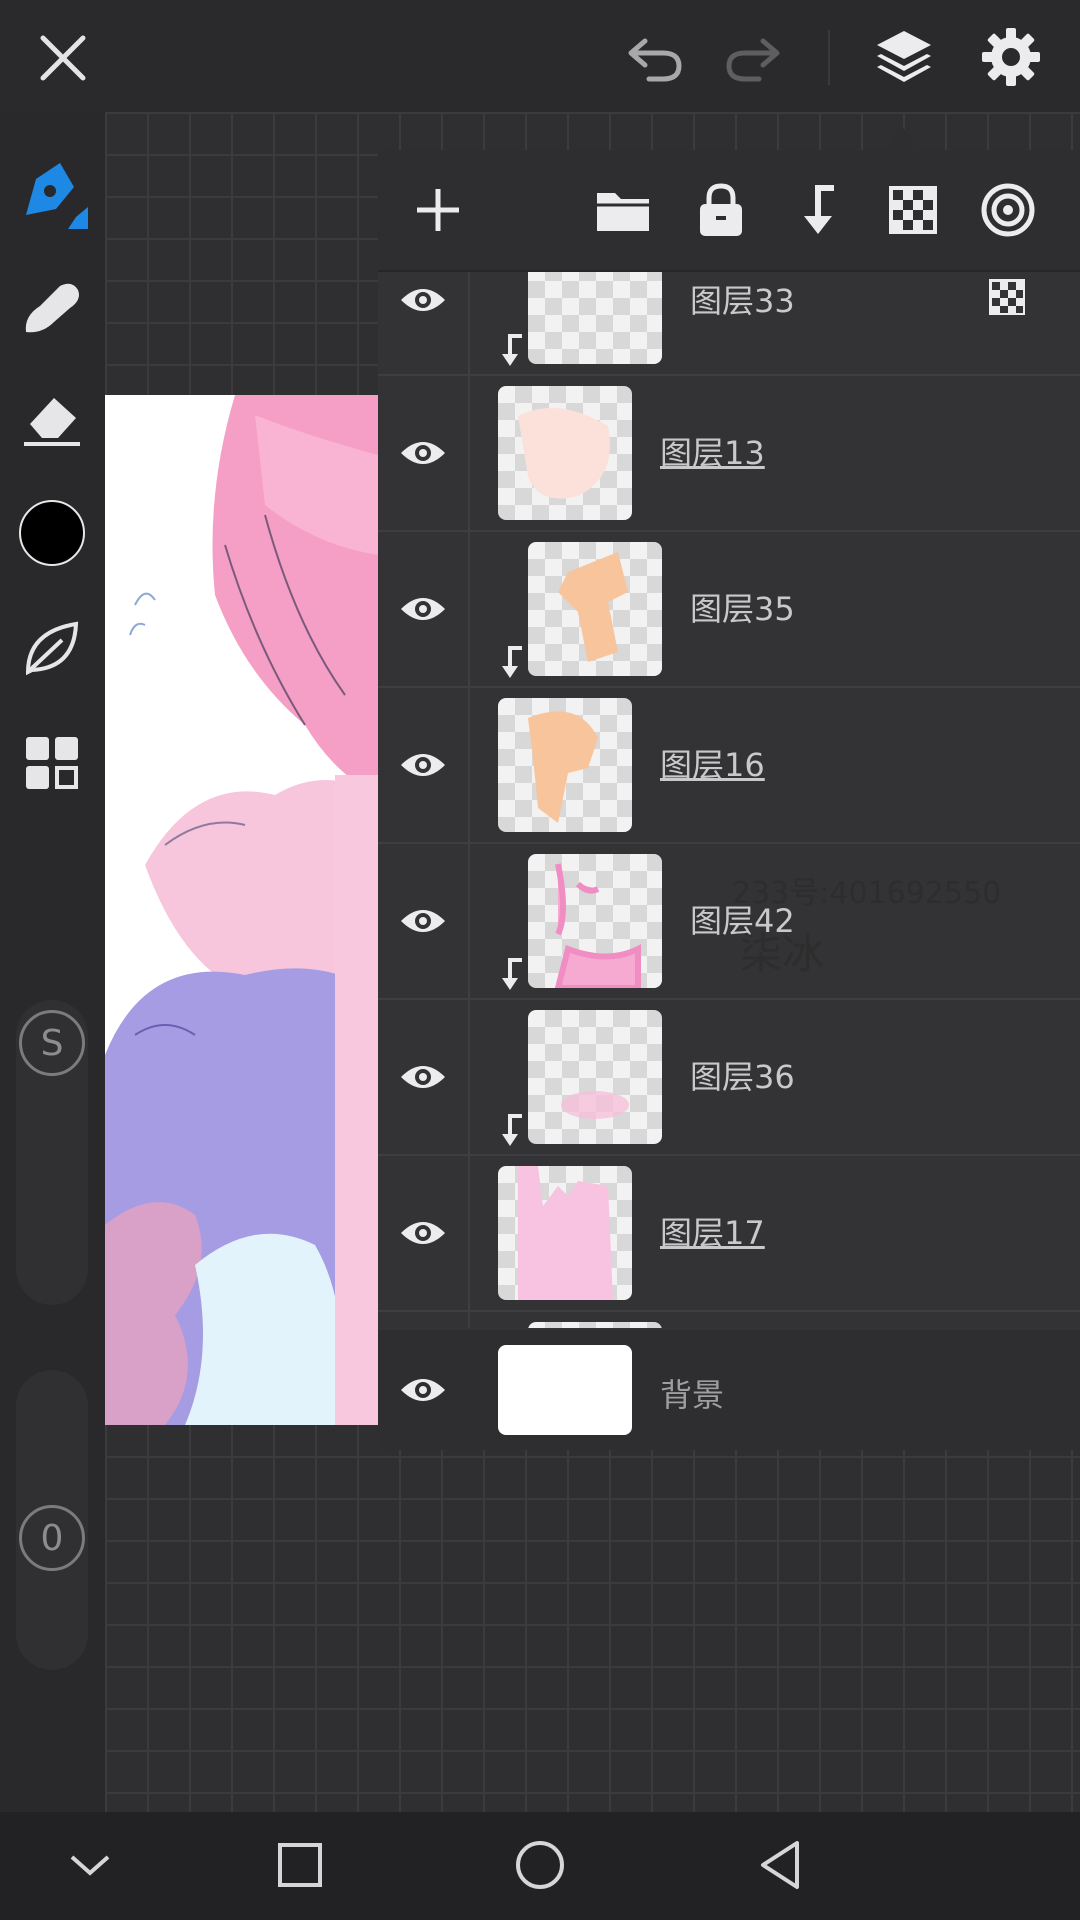 The height and width of the screenshot is (1920, 1080). What do you see at coordinates (52, 533) in the screenshot?
I see `color-swatch` at bounding box center [52, 533].